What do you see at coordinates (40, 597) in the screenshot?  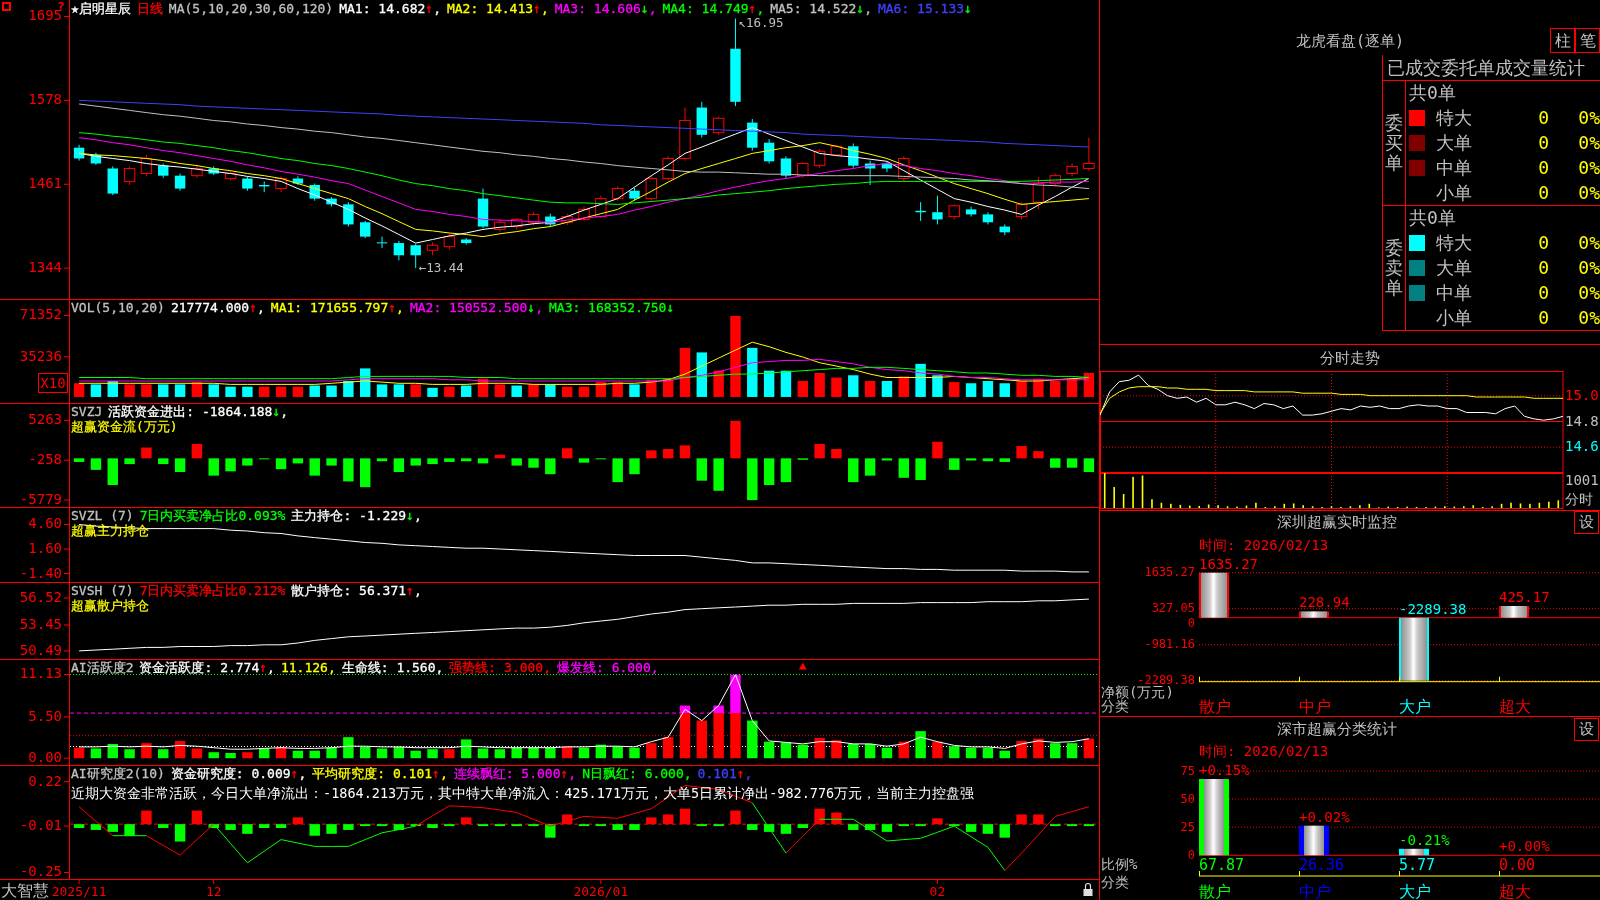 I see `y-axis-label: 56.52` at bounding box center [40, 597].